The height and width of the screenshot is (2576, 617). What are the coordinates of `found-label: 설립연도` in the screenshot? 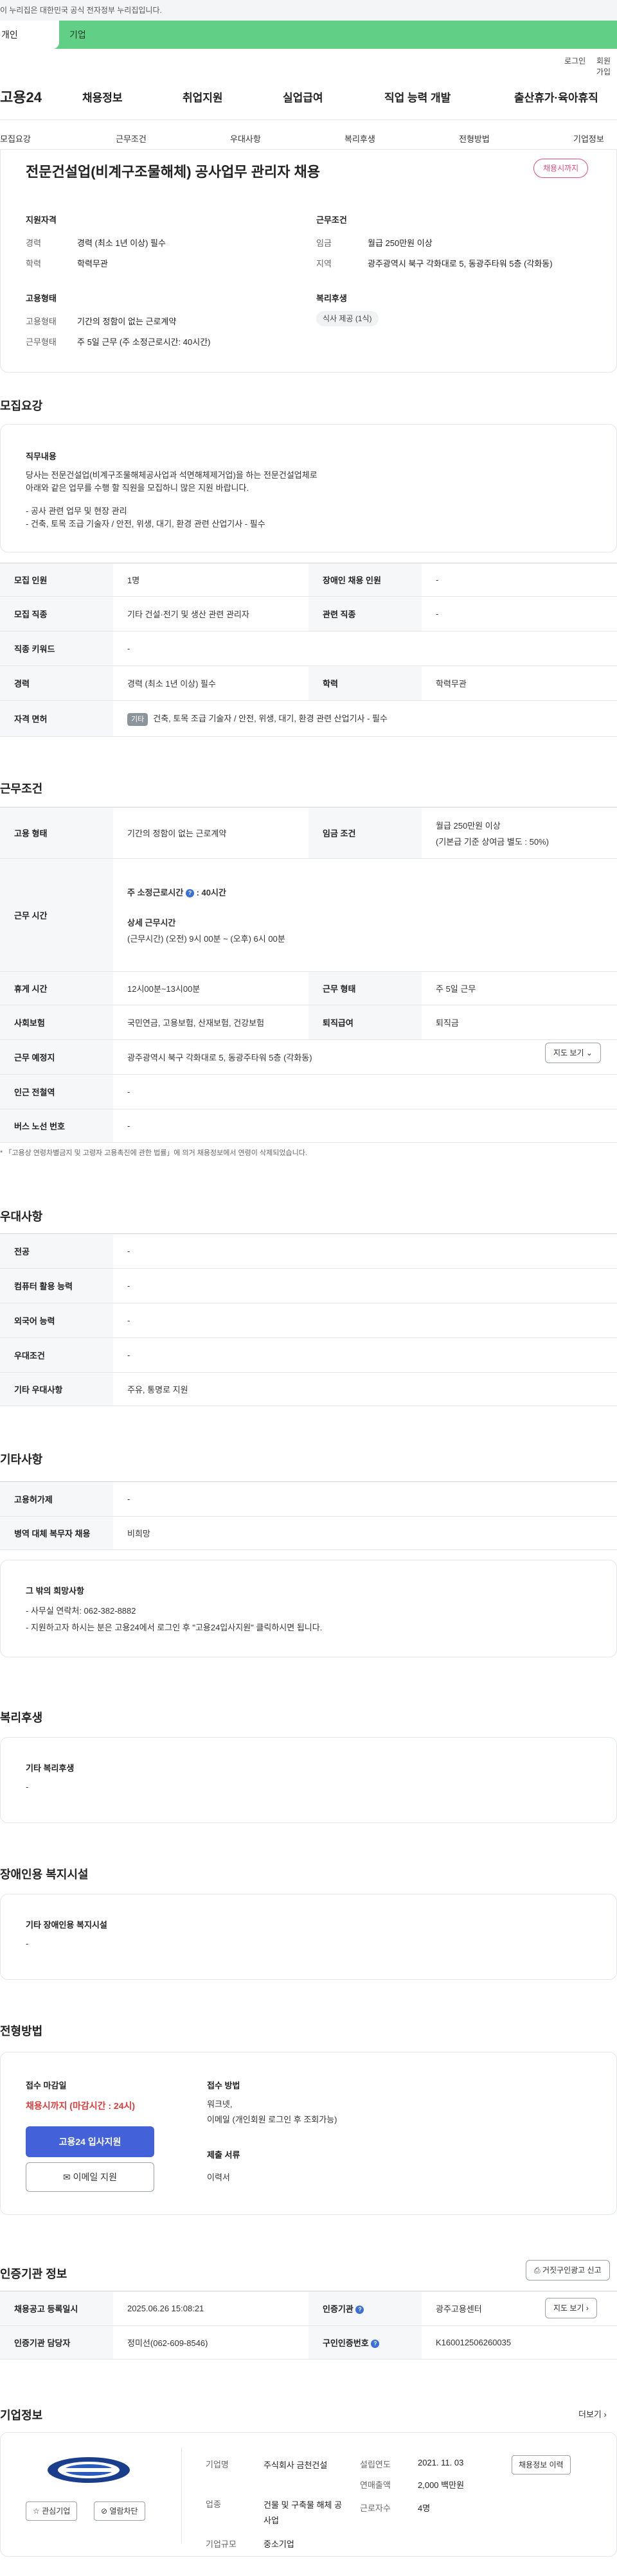 It's located at (376, 2464).